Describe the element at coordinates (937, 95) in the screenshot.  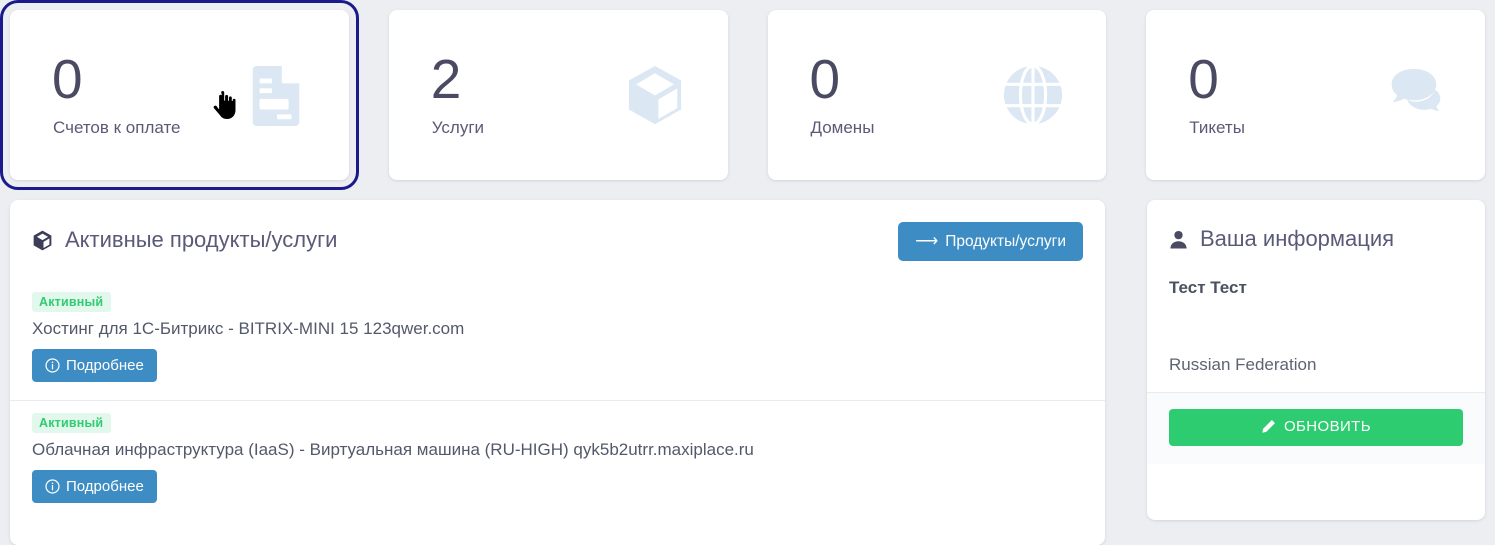
I see `stat-card-domains: 0 Домены` at that location.